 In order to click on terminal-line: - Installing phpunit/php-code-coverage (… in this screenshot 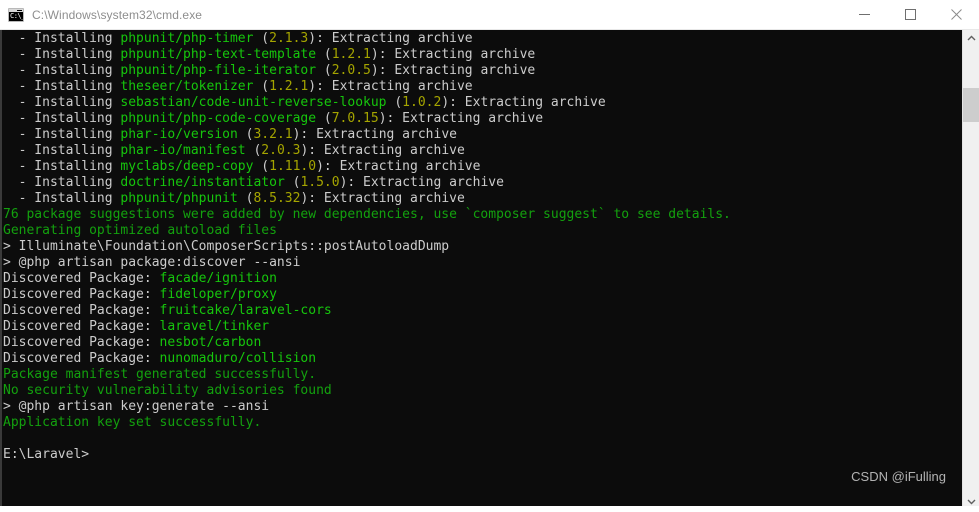, I will do `click(482, 119)`.